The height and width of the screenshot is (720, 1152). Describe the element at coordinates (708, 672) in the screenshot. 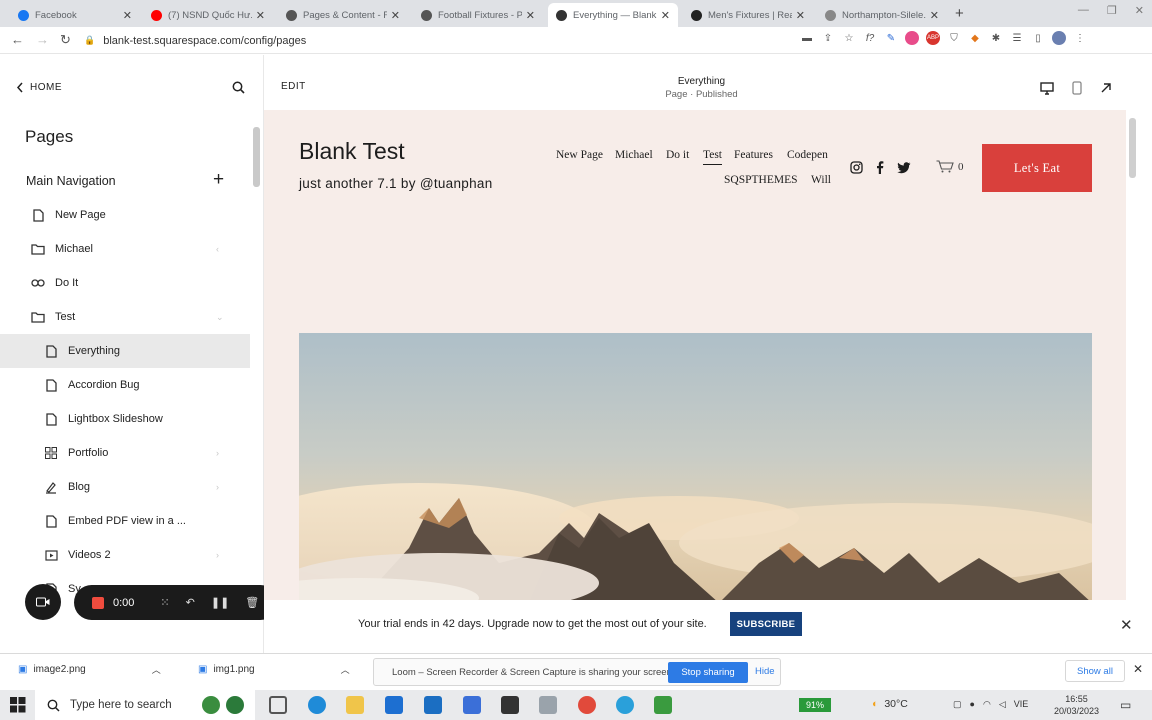

I see `stop-sharing-button: Stop sharing` at that location.